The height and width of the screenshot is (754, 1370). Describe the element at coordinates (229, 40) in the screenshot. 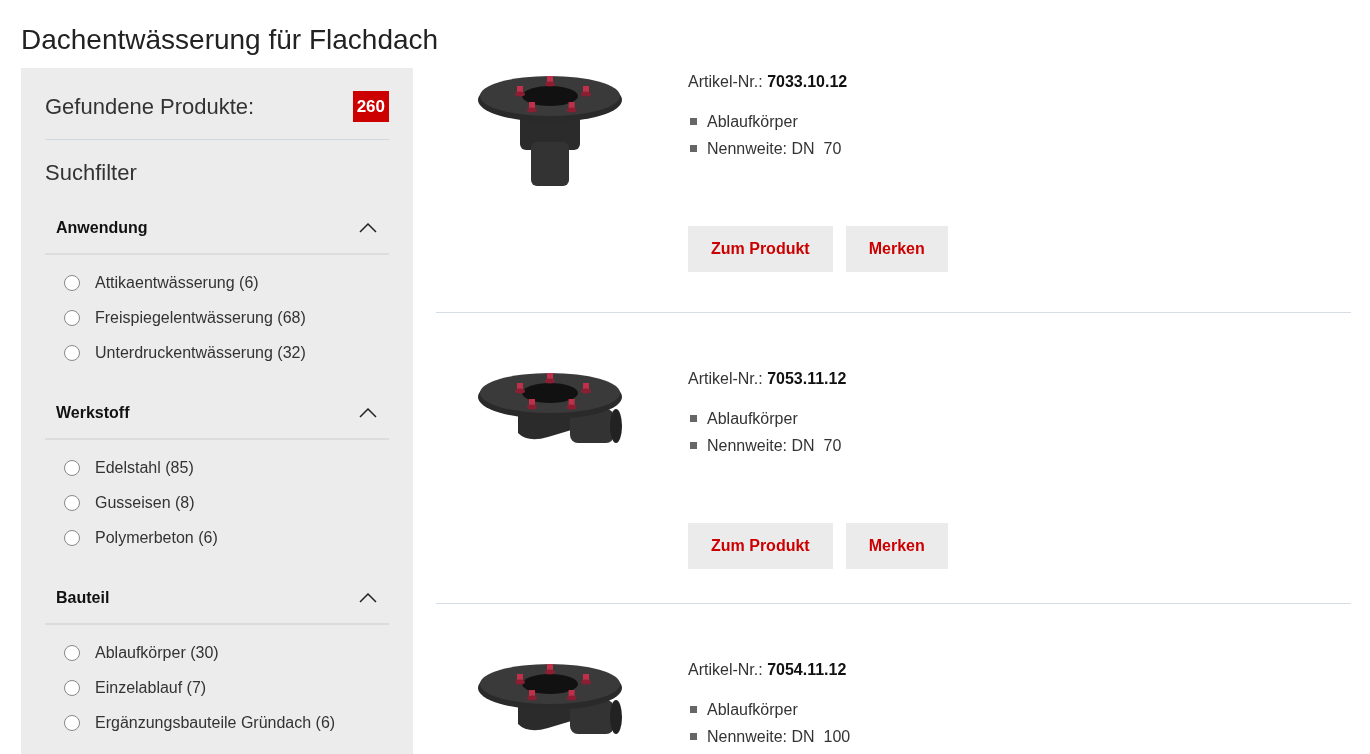

I see `page-title: Dachentwässerung für Flachdach` at that location.